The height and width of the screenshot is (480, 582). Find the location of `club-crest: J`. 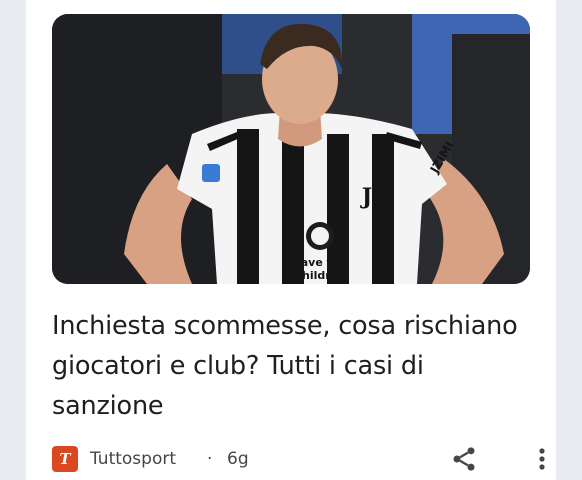

club-crest: J is located at coordinates (366, 197).